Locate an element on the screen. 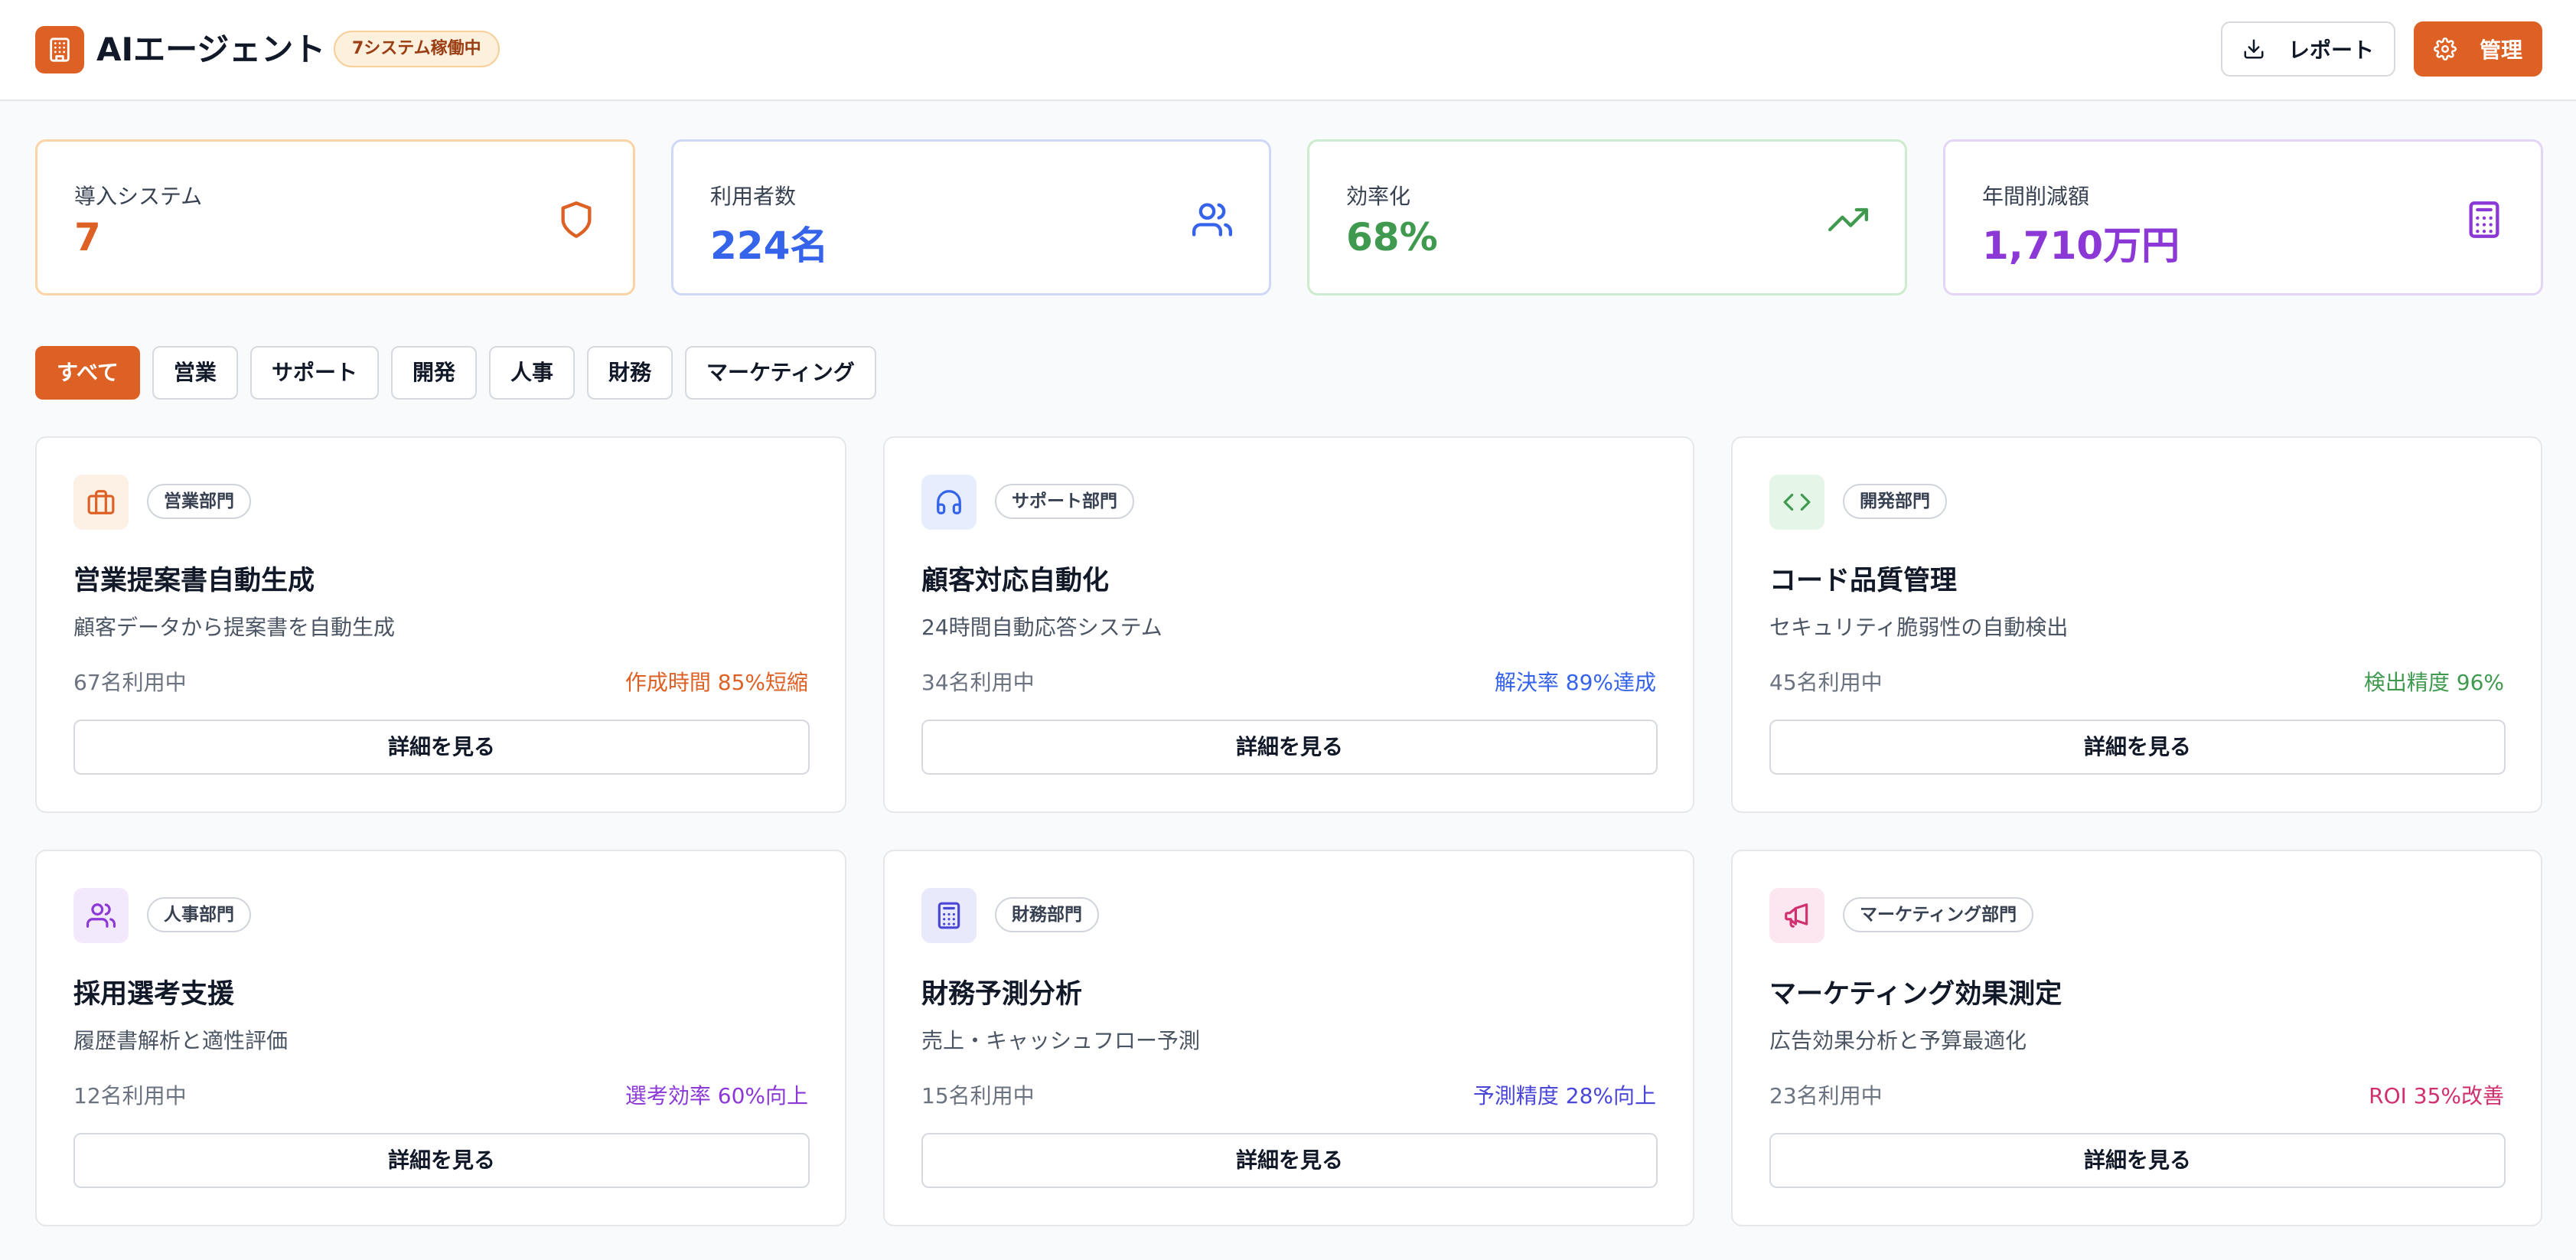  dept-badge: 人事部門 is located at coordinates (199, 914).